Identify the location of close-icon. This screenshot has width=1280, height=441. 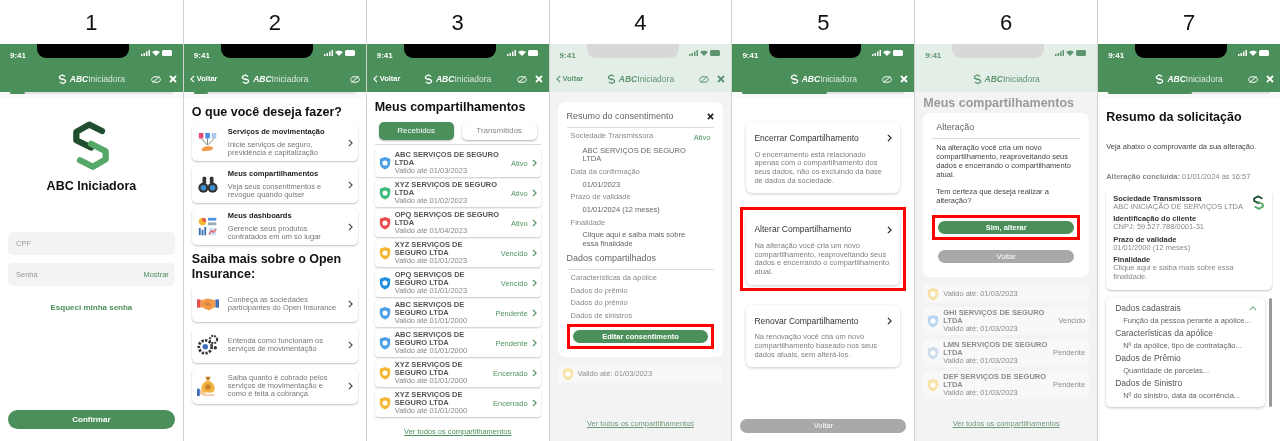
(711, 117).